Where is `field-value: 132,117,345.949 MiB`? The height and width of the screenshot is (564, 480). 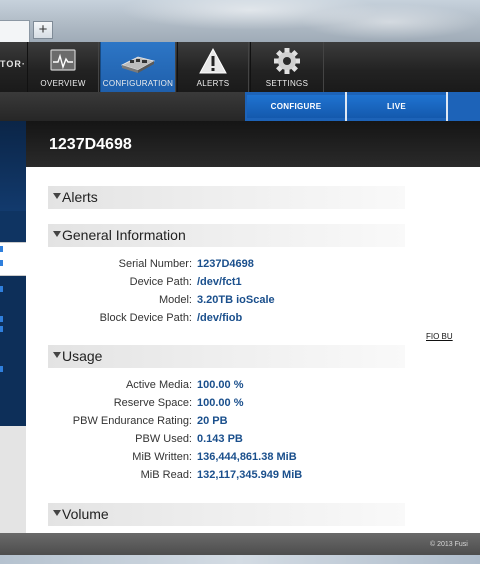
field-value: 132,117,345.949 MiB is located at coordinates (250, 475).